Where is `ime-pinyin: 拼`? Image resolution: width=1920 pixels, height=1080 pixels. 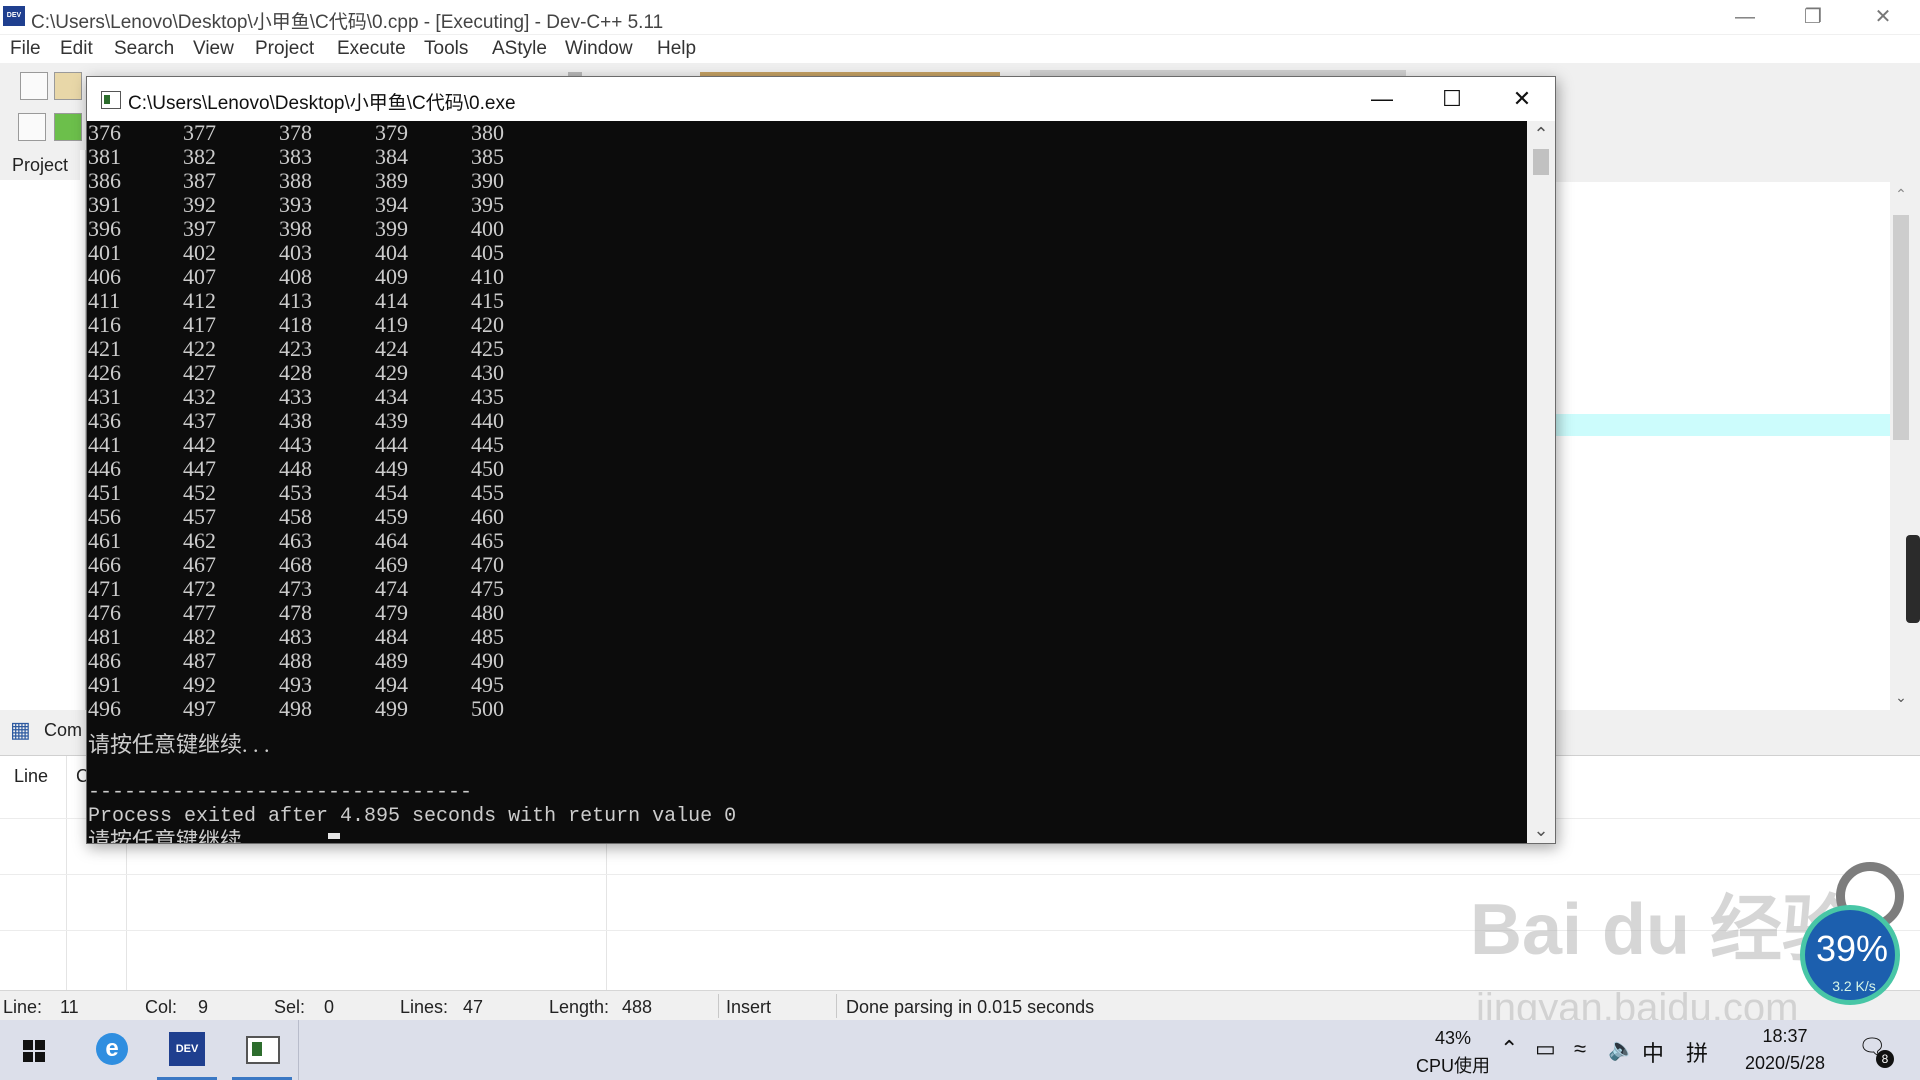 ime-pinyin: 拼 is located at coordinates (1697, 1052).